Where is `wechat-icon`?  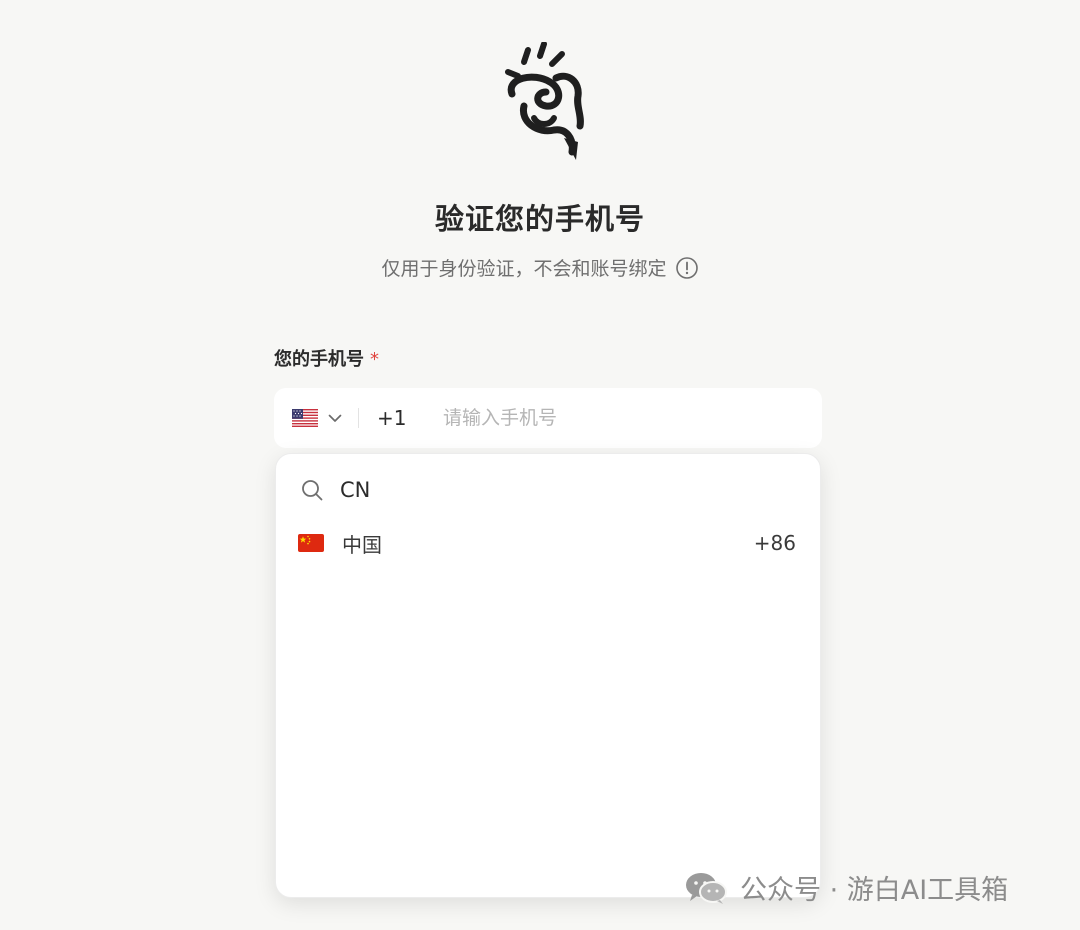 wechat-icon is located at coordinates (706, 888).